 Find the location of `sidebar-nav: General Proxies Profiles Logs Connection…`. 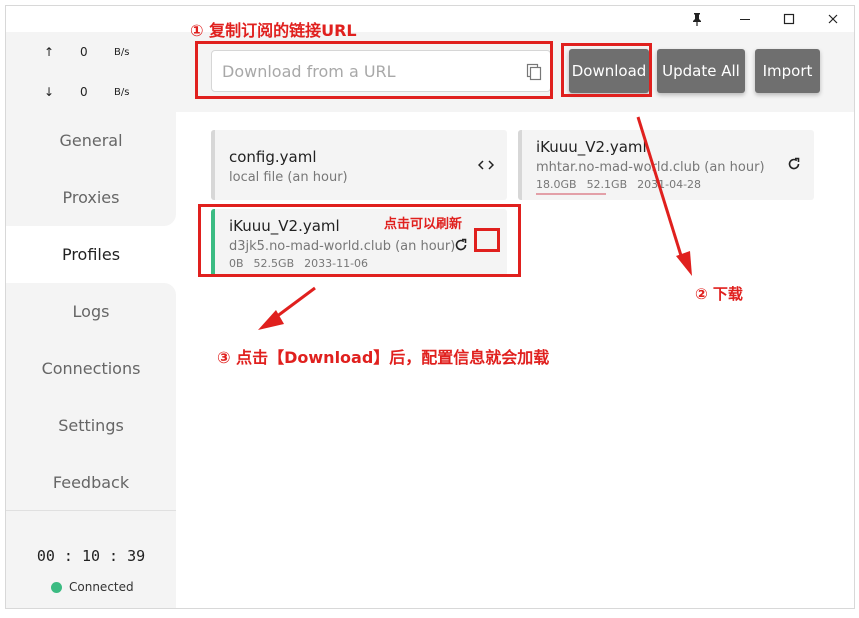

sidebar-nav: General Proxies Profiles Logs Connection… is located at coordinates (91, 311).